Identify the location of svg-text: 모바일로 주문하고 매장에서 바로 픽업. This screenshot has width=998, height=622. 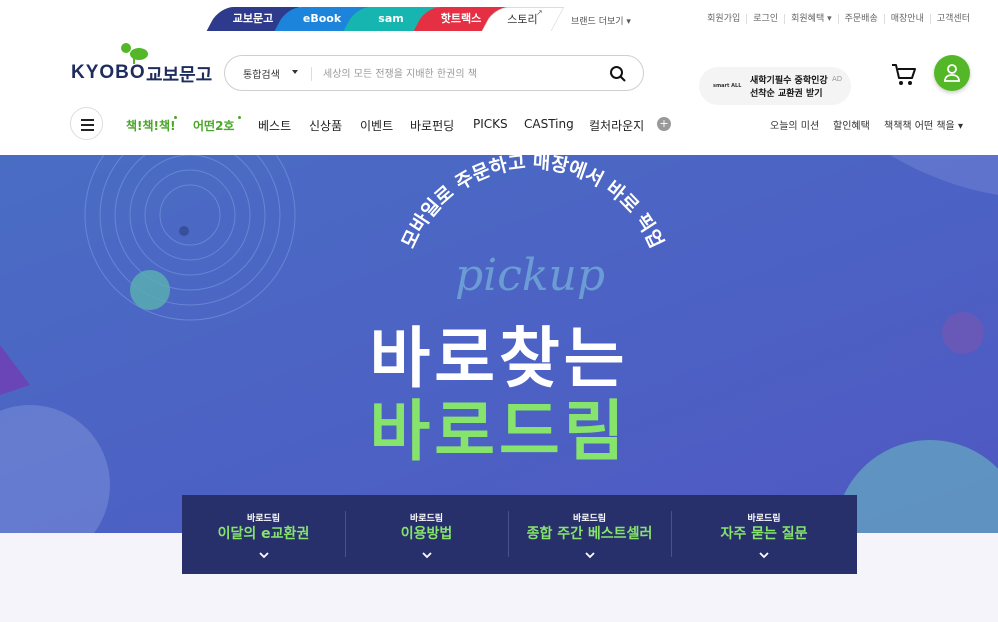
(533, 203).